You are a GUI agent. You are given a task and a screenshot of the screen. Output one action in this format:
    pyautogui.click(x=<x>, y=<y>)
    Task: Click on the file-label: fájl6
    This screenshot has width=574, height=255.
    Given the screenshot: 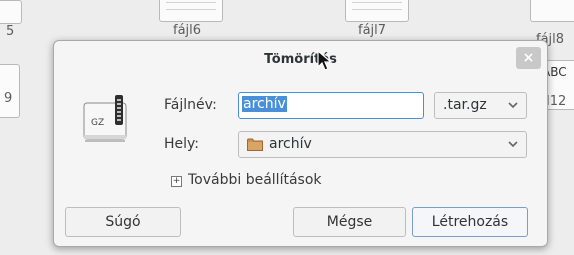 What is the action you would take?
    pyautogui.click(x=187, y=30)
    